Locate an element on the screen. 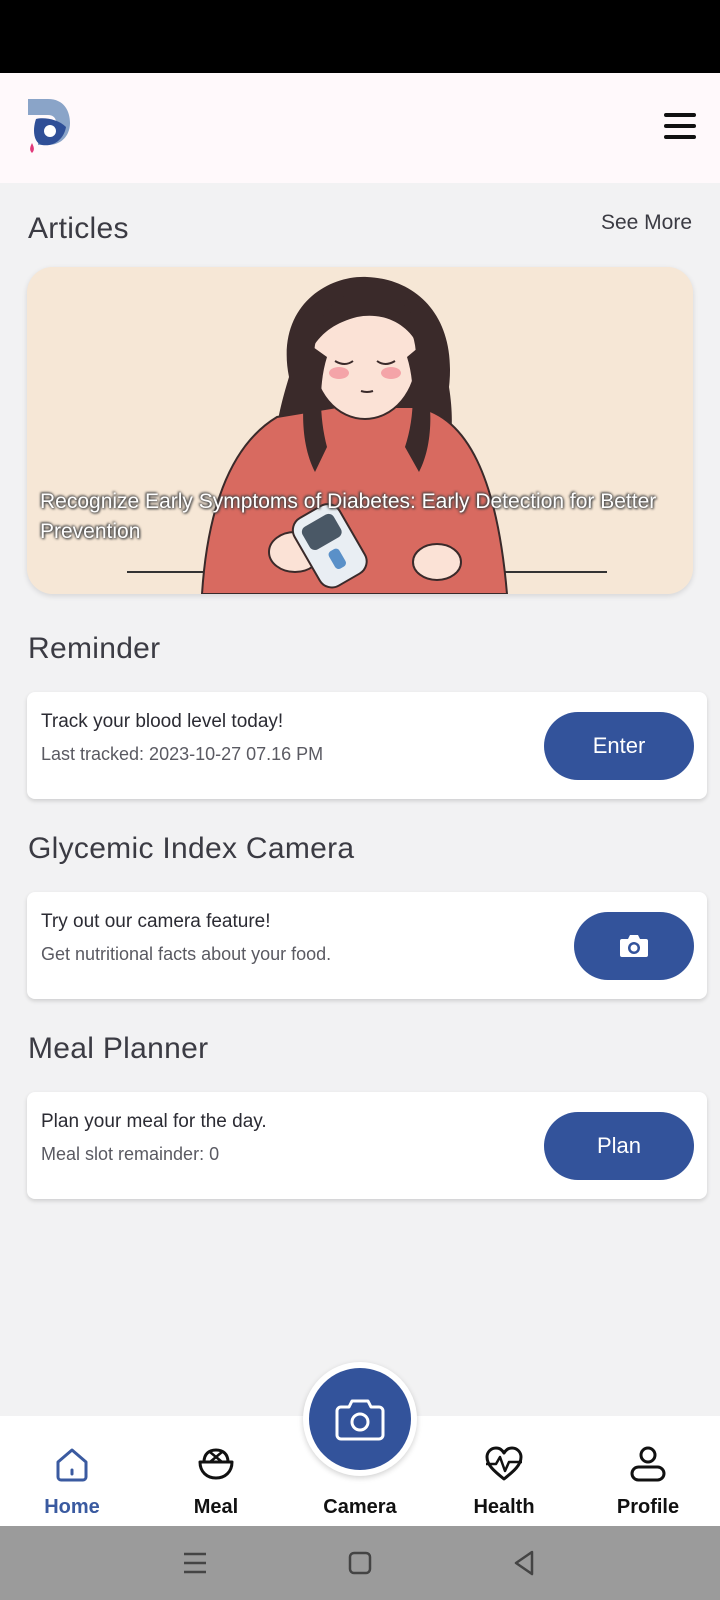  nav-home: Home is located at coordinates (72, 1471).